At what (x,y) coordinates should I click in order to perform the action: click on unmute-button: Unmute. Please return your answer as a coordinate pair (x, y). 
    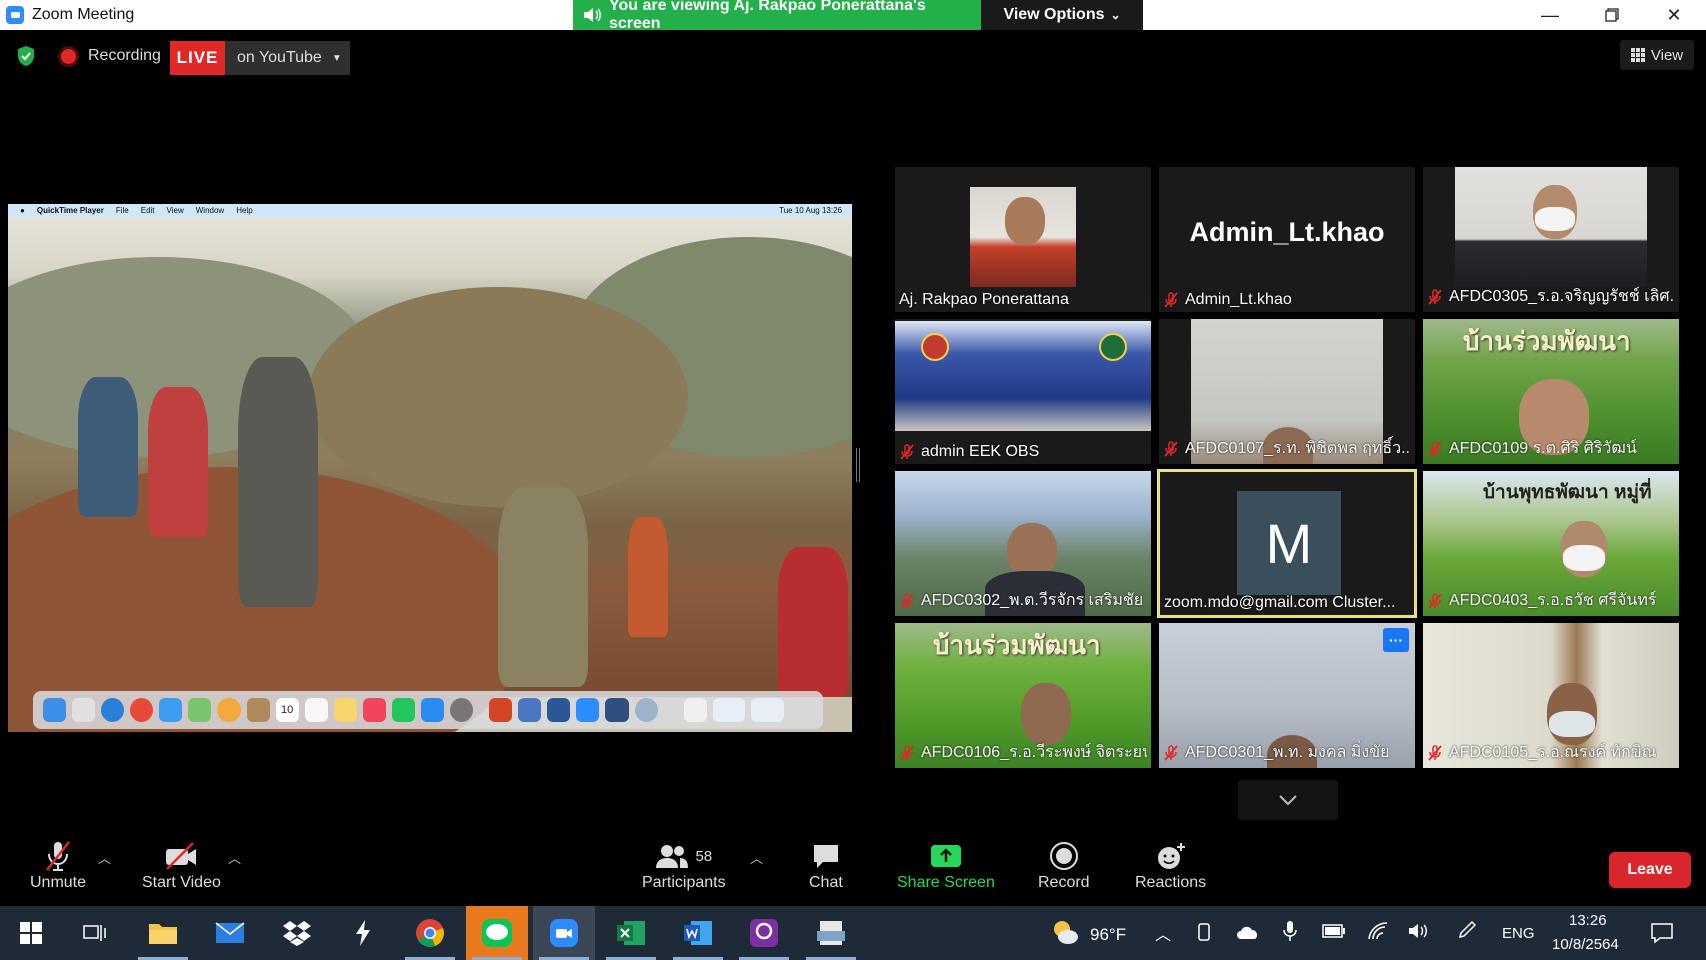
    Looking at the image, I should click on (58, 865).